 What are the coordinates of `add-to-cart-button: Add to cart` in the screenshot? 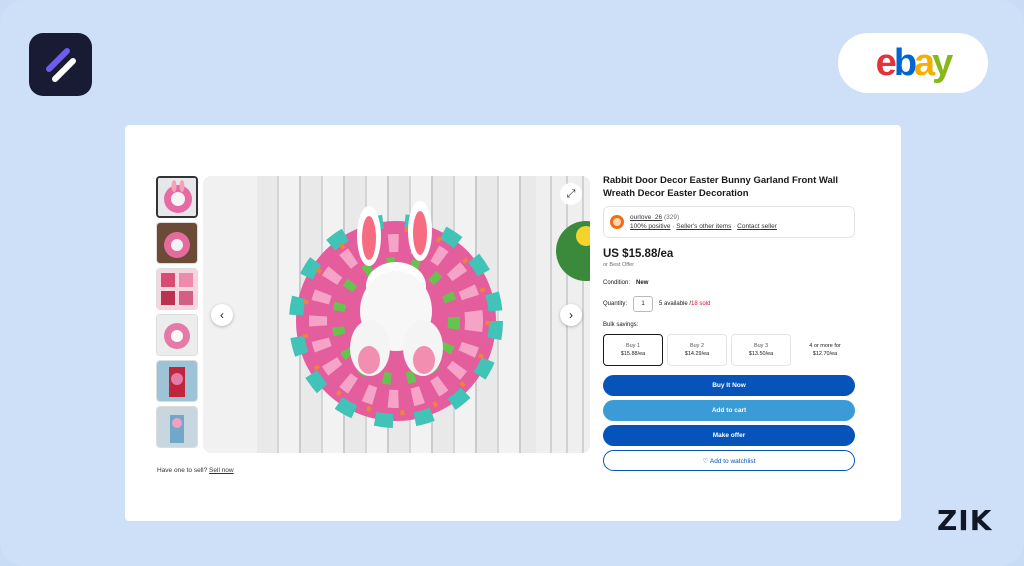 It's located at (729, 410).